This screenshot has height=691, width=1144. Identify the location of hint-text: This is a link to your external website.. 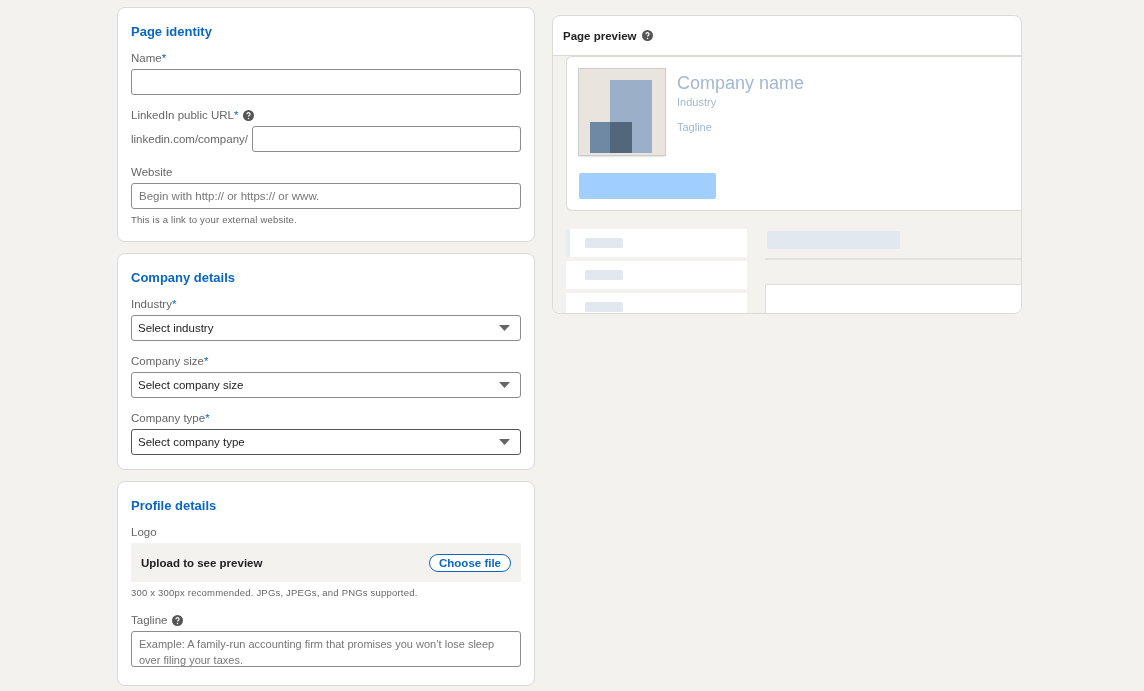
(214, 219).